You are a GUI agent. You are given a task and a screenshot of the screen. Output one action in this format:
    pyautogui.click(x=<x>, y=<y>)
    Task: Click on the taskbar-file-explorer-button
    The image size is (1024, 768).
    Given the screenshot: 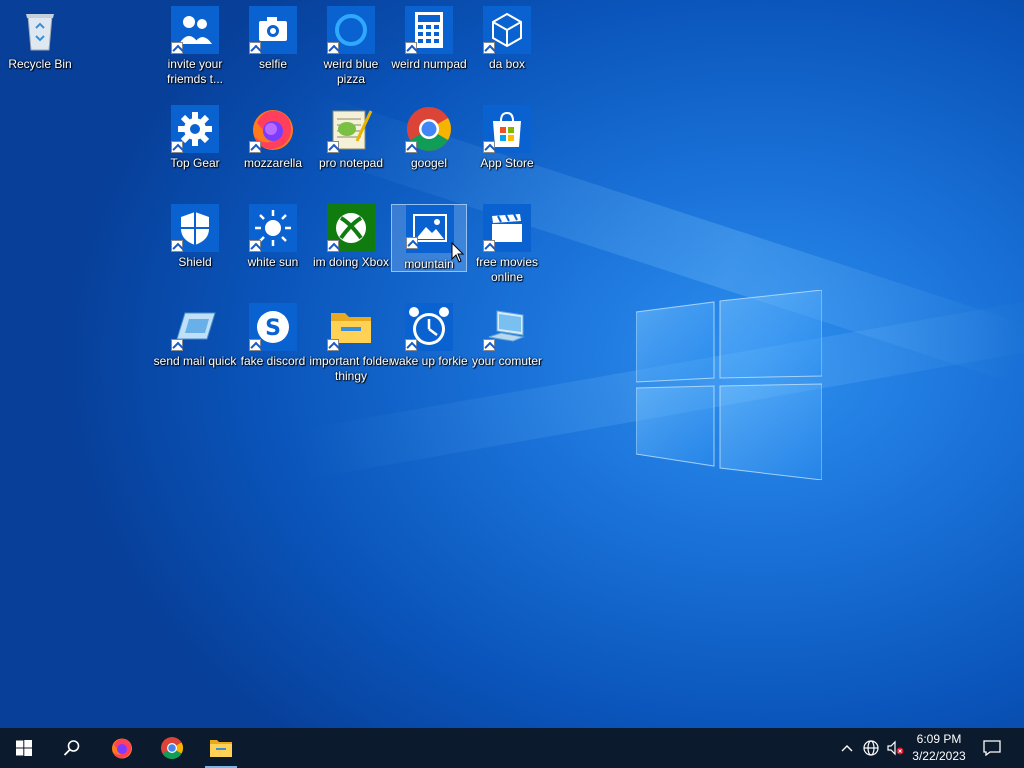 What is the action you would take?
    pyautogui.click(x=221, y=748)
    